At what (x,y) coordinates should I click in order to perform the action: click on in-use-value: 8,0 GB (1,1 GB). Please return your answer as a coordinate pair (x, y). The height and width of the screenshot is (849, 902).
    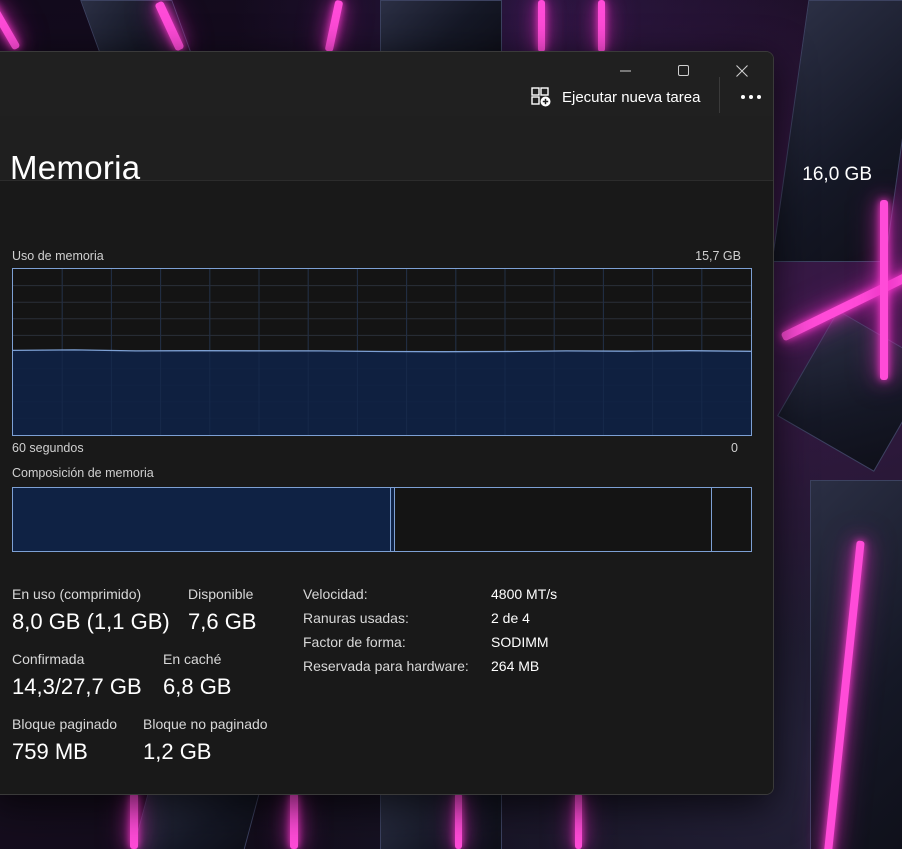
    Looking at the image, I should click on (91, 621).